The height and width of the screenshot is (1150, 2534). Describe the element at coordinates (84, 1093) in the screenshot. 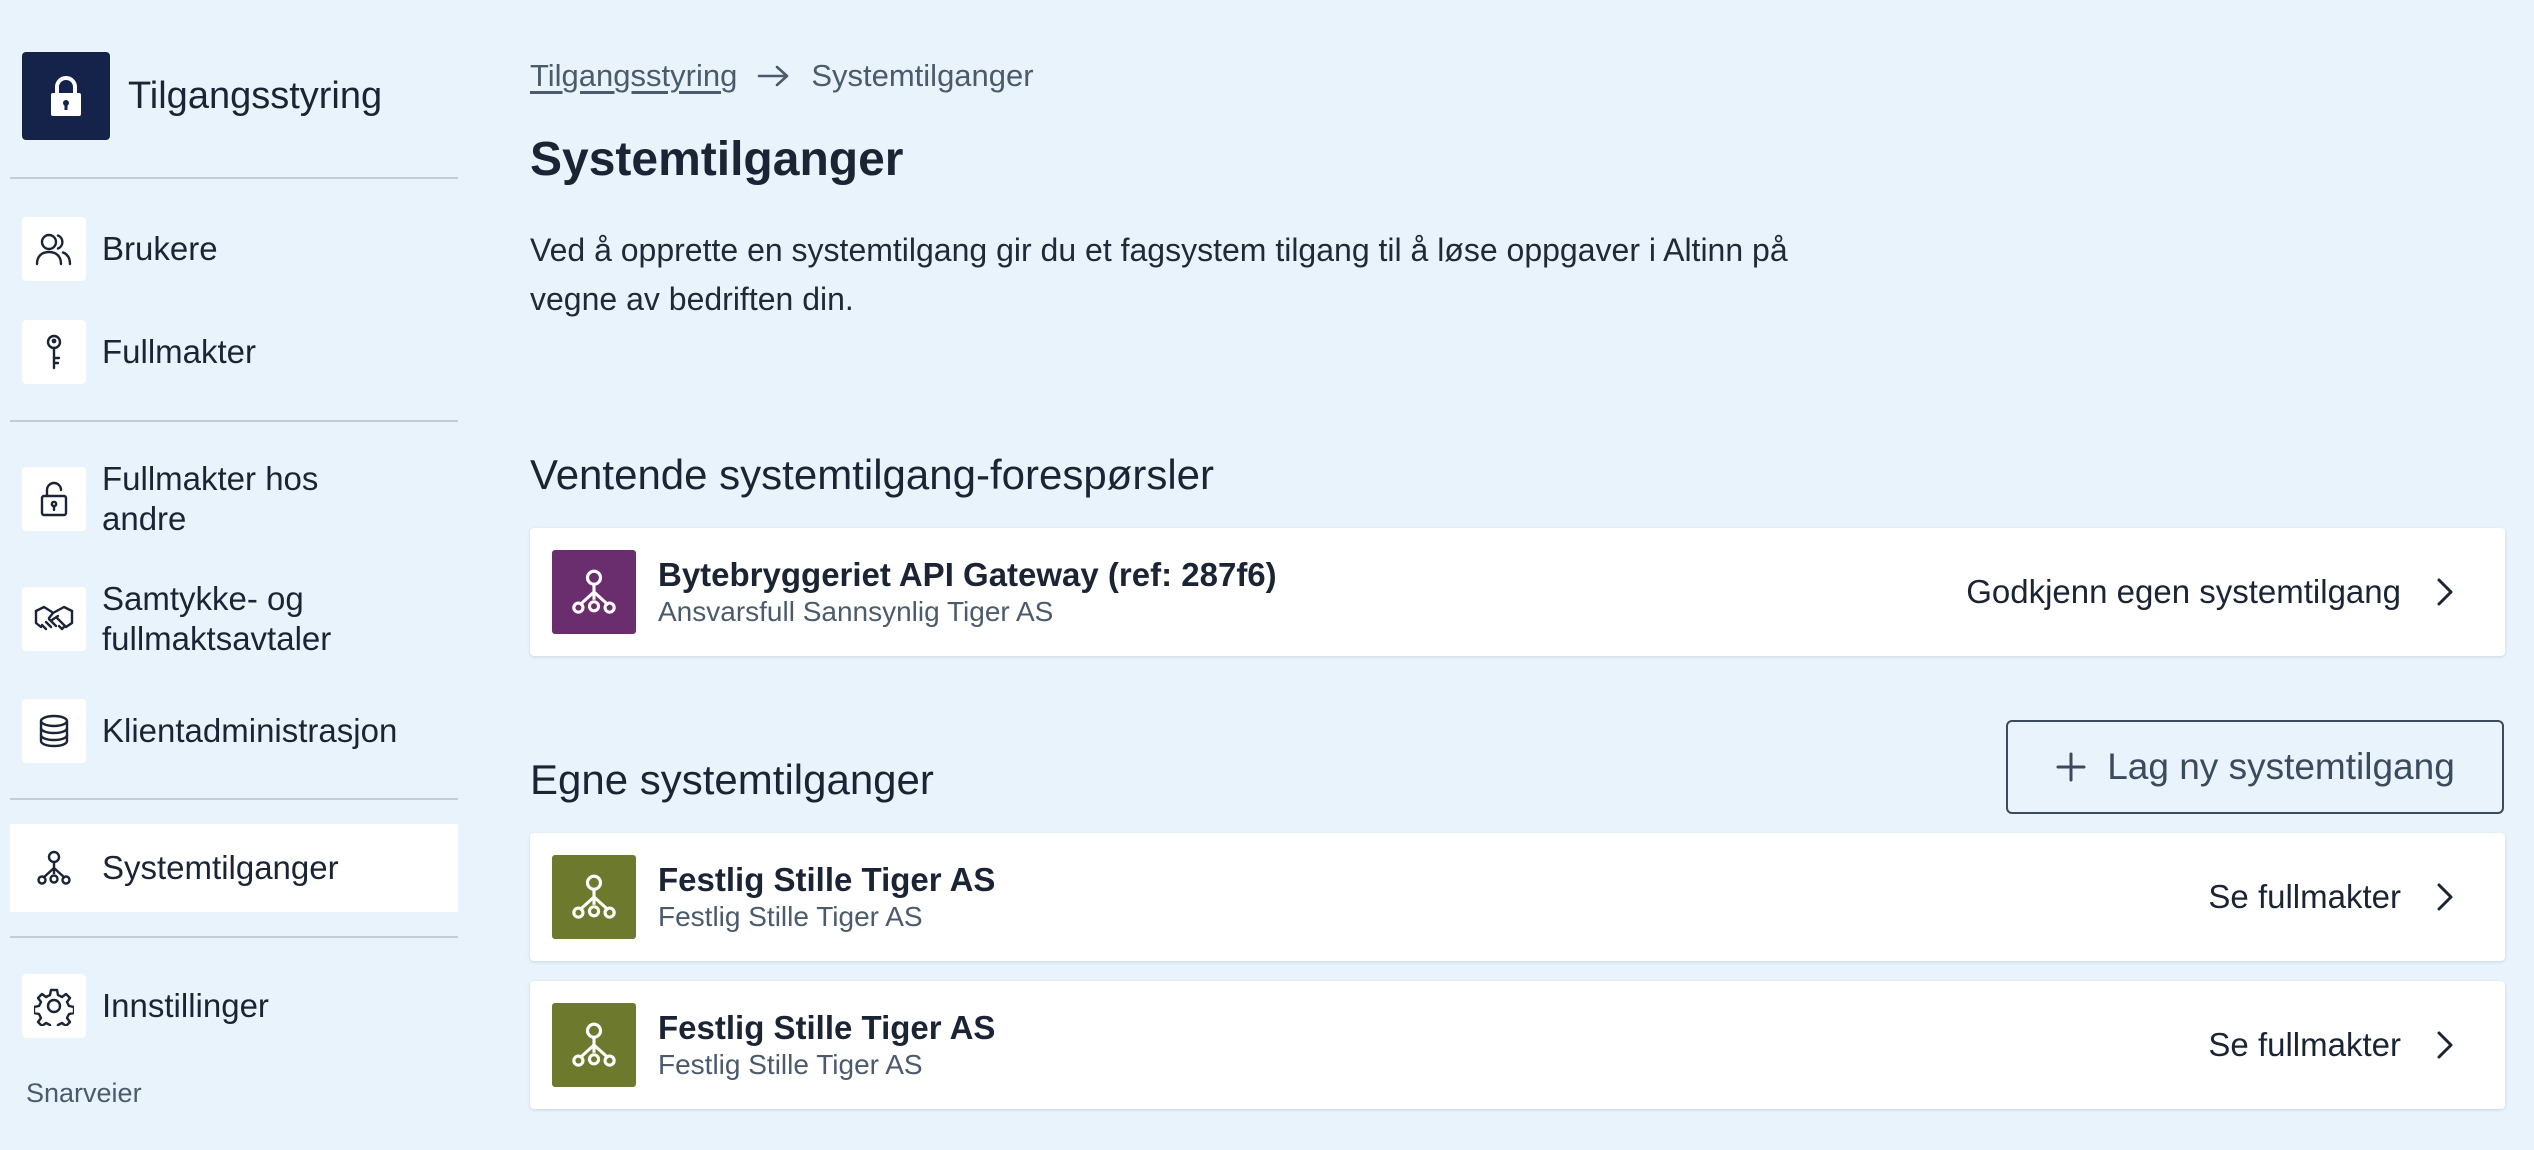

I see `shortcuts-label: Snarveier` at that location.